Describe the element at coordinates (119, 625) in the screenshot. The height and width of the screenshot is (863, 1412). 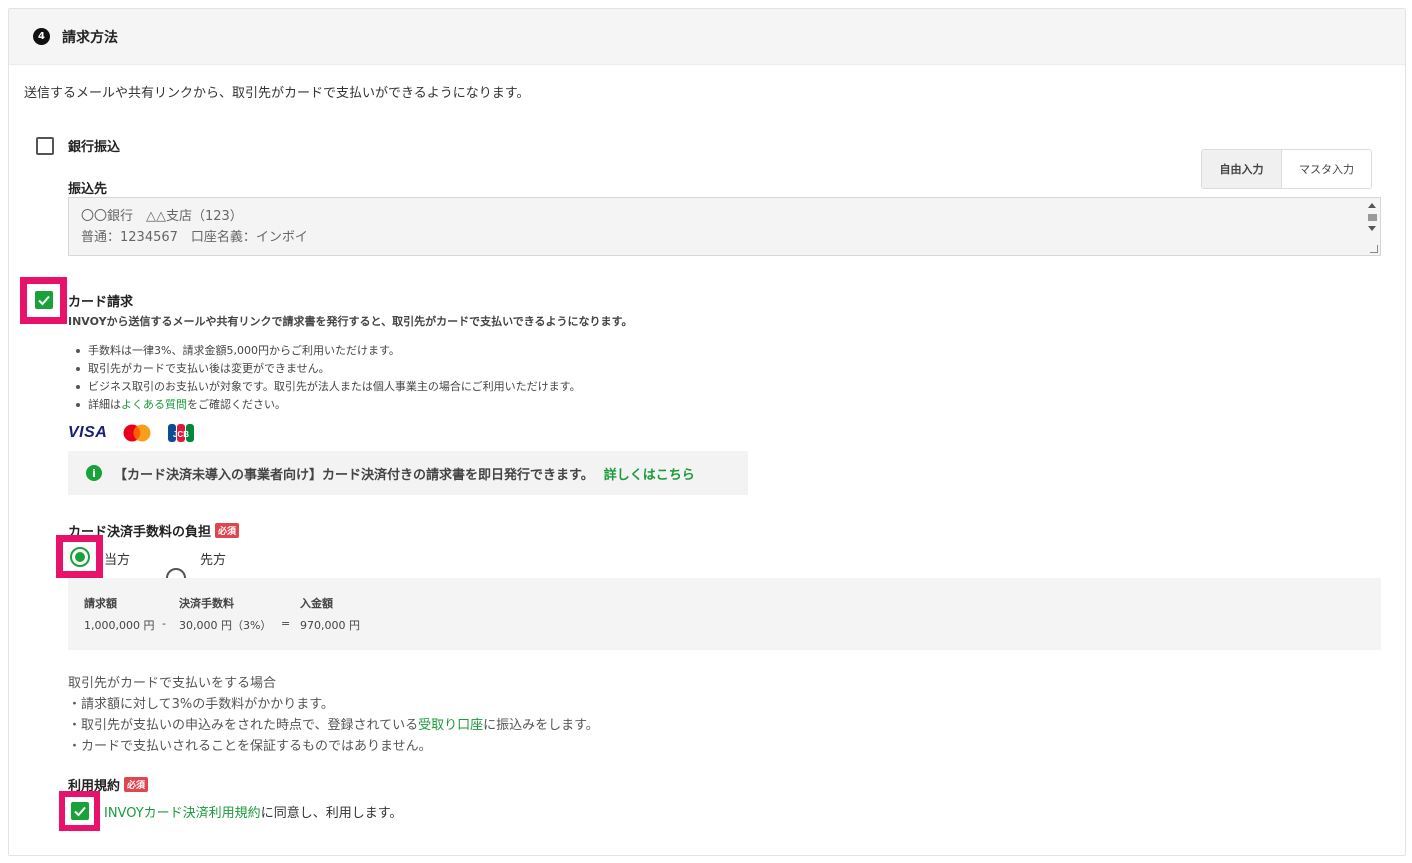
I see `amount-value: 1,000,000 円` at that location.